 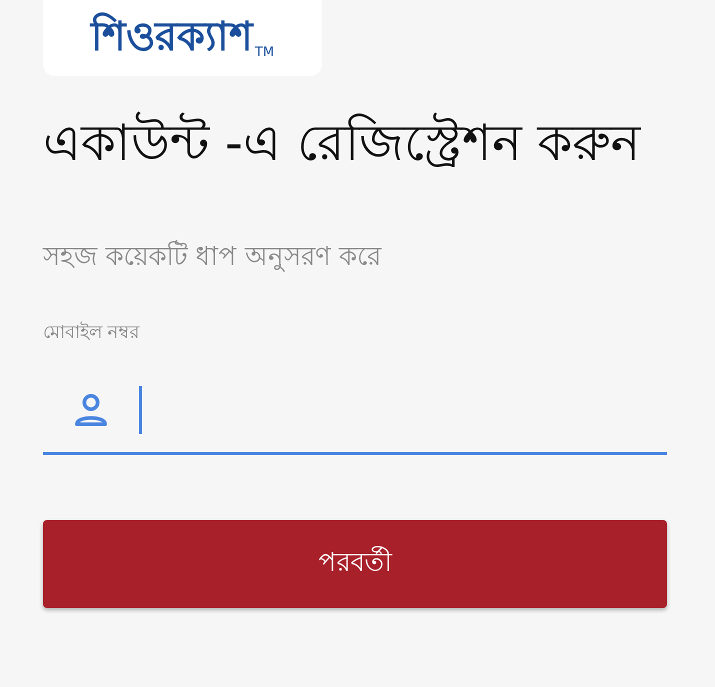 I want to click on field-label: মোবাইল নম্বর, so click(x=92, y=332).